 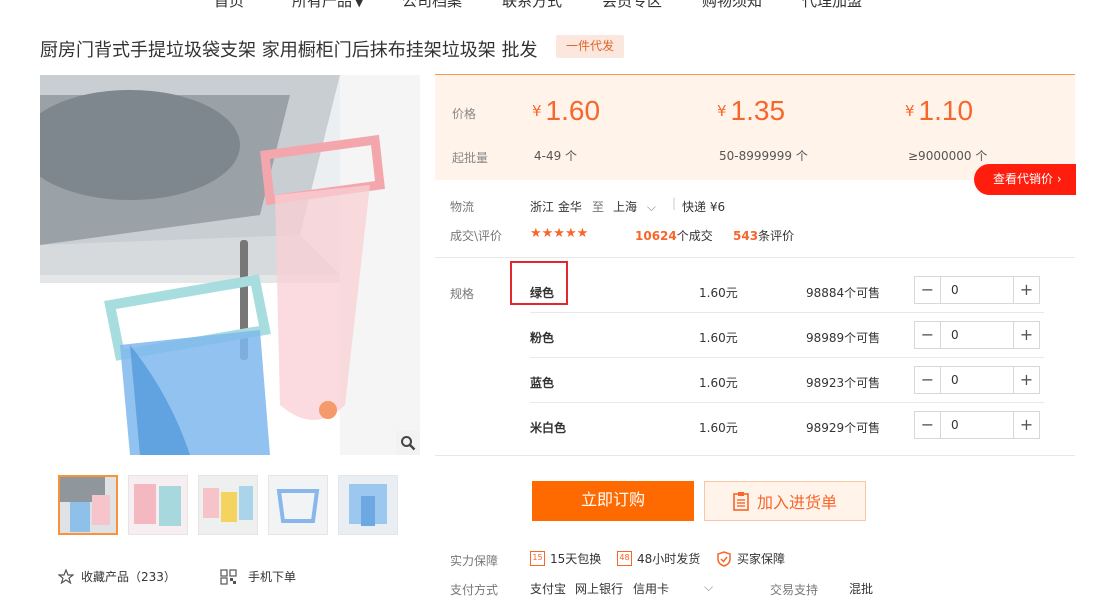 I want to click on mobile-order: 手机下单, so click(x=258, y=576).